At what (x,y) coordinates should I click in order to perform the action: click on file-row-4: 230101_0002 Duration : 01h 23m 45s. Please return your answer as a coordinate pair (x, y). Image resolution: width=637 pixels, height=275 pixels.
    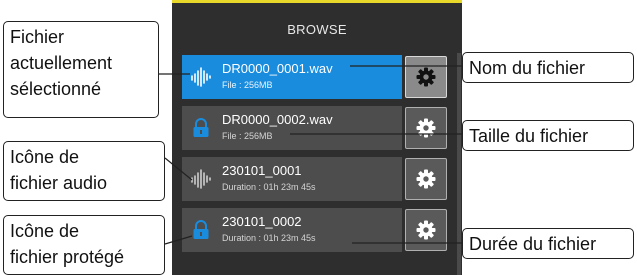
    Looking at the image, I should click on (292, 230).